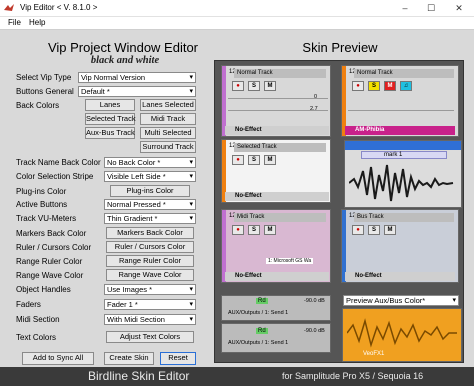 The height and width of the screenshot is (386, 474). What do you see at coordinates (353, 376) in the screenshot?
I see `footer-target: for Samplitude Pro X5 / Sequoia 16` at bounding box center [353, 376].